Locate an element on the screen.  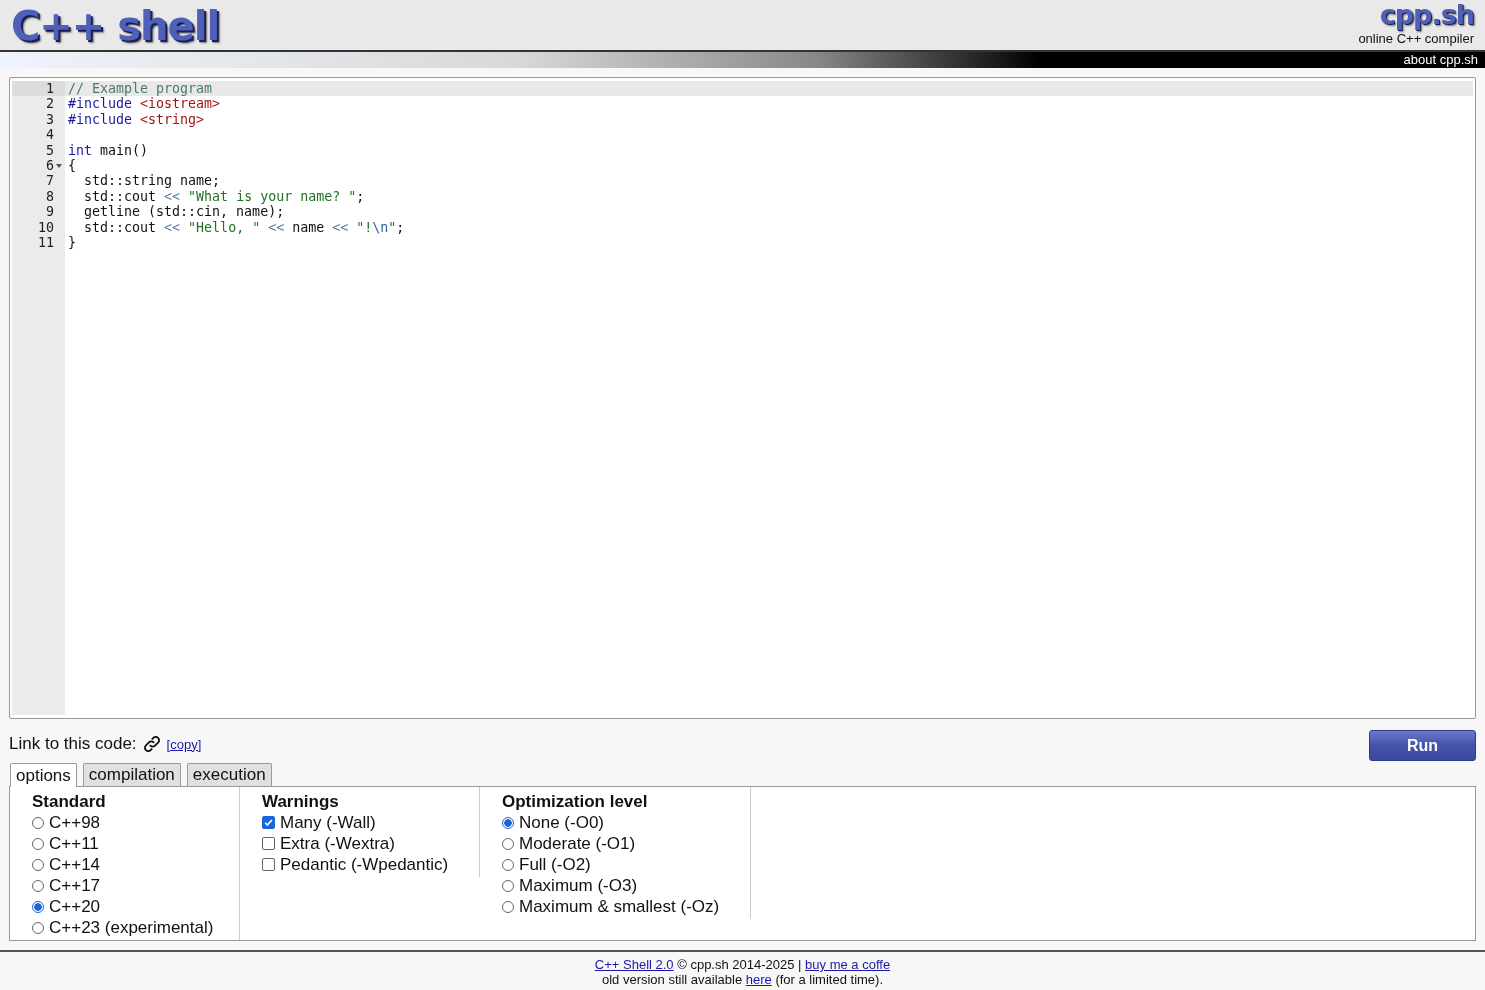
option-label: C++20 is located at coordinates (75, 906).